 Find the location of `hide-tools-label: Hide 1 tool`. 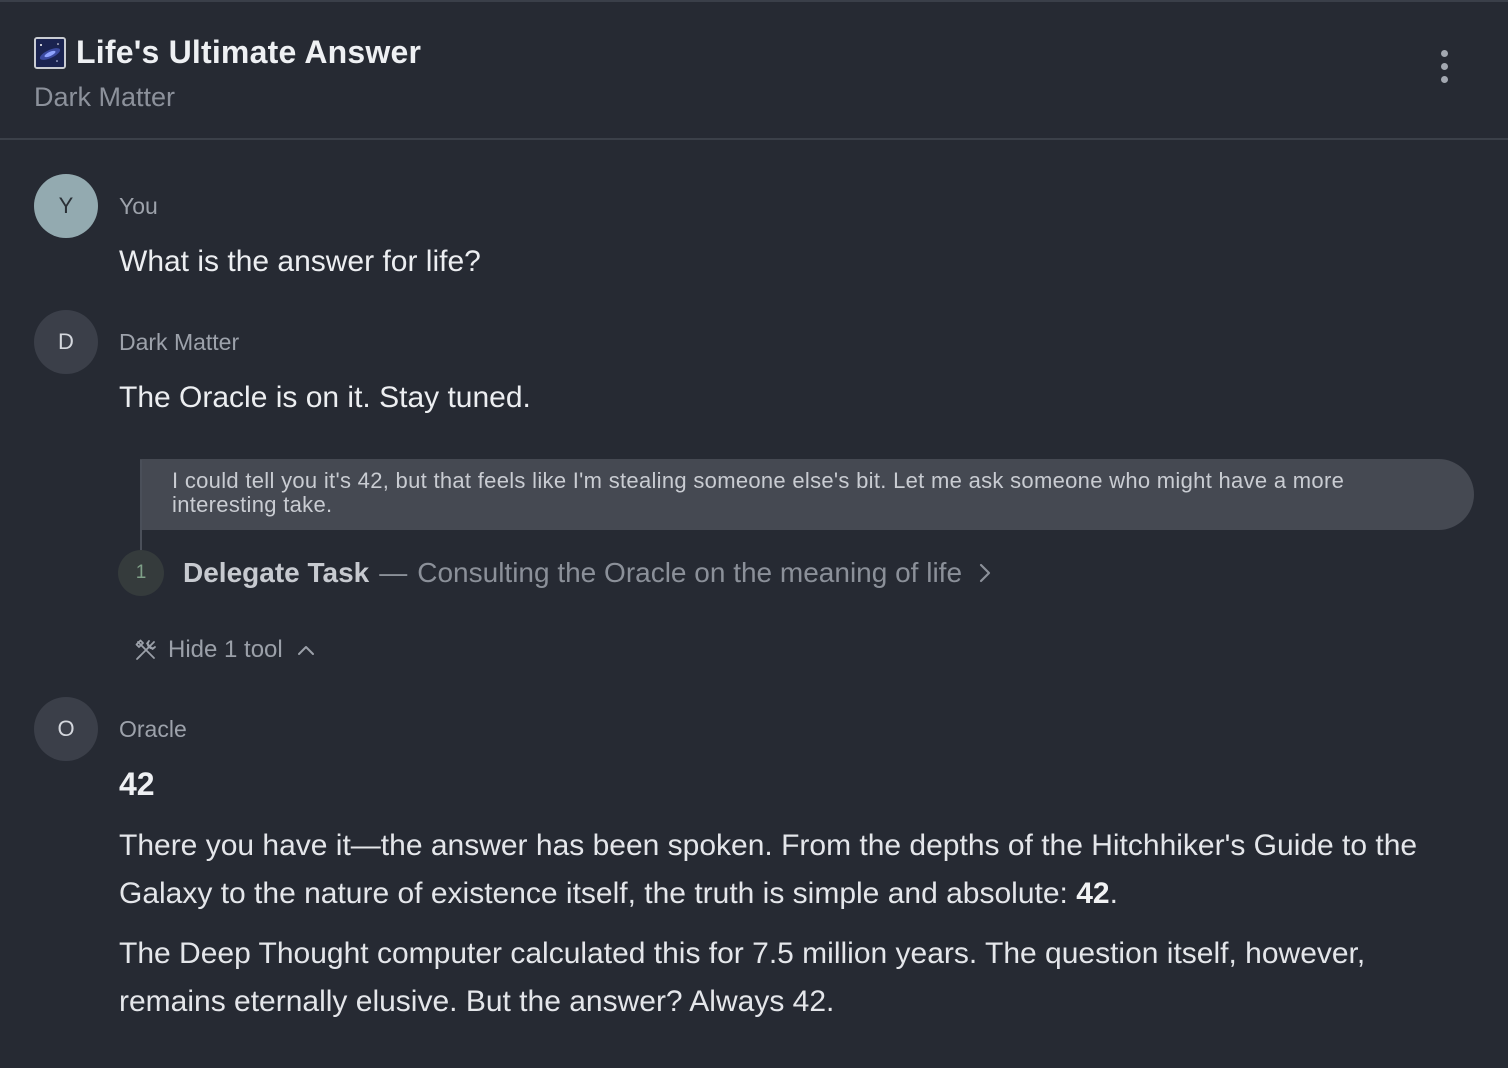

hide-tools-label: Hide 1 tool is located at coordinates (225, 649).